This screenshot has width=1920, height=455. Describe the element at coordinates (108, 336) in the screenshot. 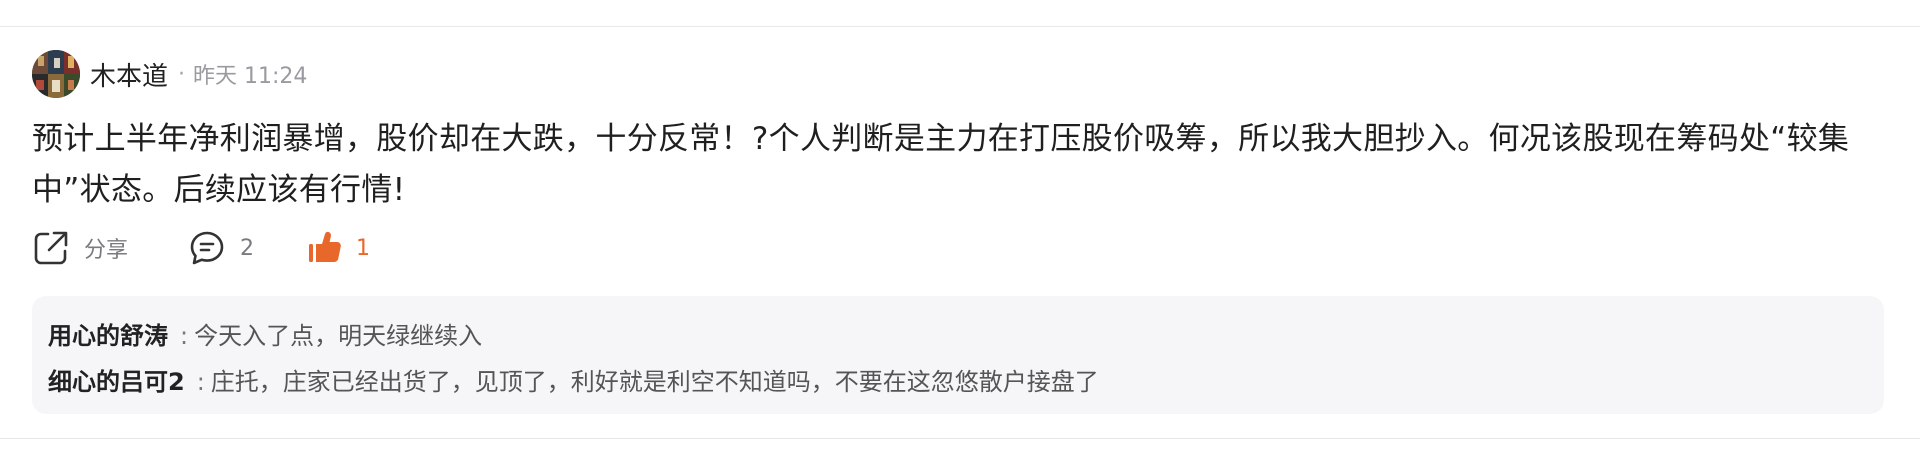

I see `reply-username: 用心的舒涛` at that location.